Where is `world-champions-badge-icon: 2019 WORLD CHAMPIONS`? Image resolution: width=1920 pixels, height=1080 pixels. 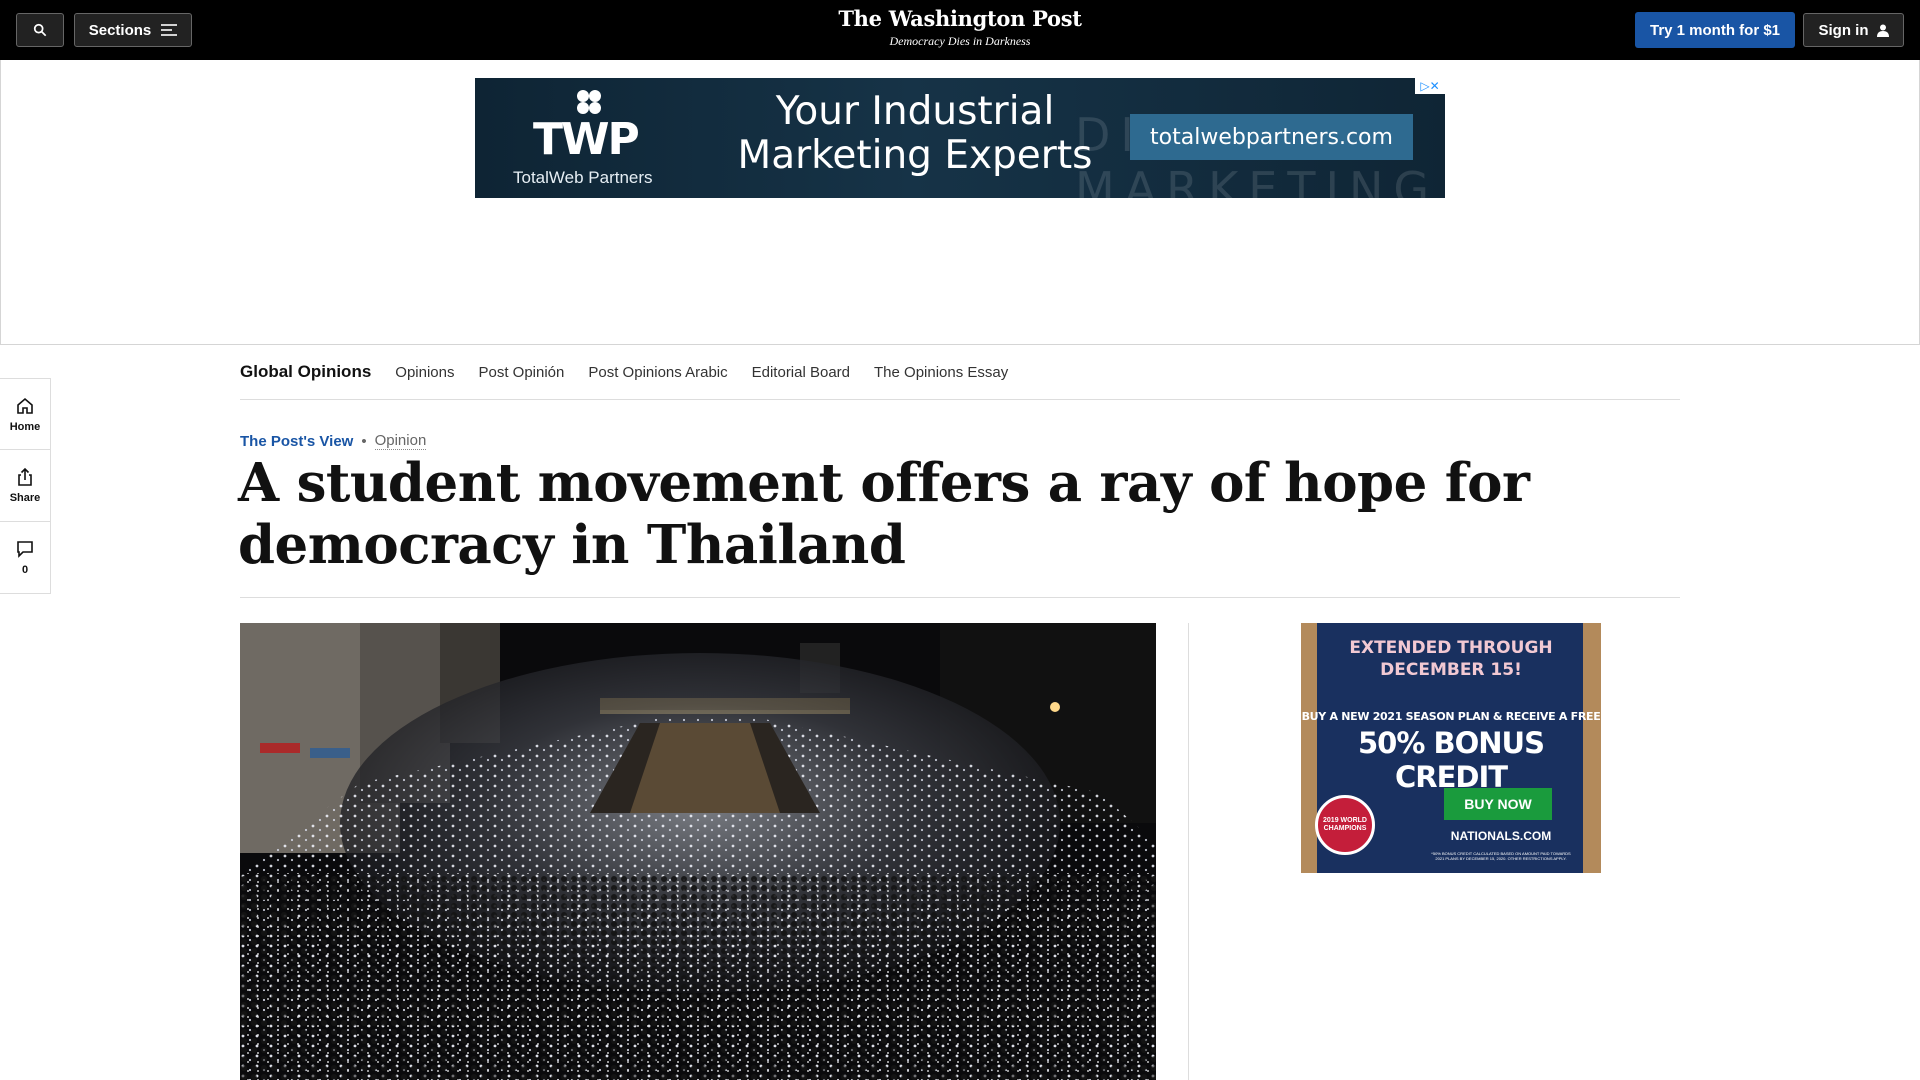 world-champions-badge-icon: 2019 WORLD CHAMPIONS is located at coordinates (1345, 825).